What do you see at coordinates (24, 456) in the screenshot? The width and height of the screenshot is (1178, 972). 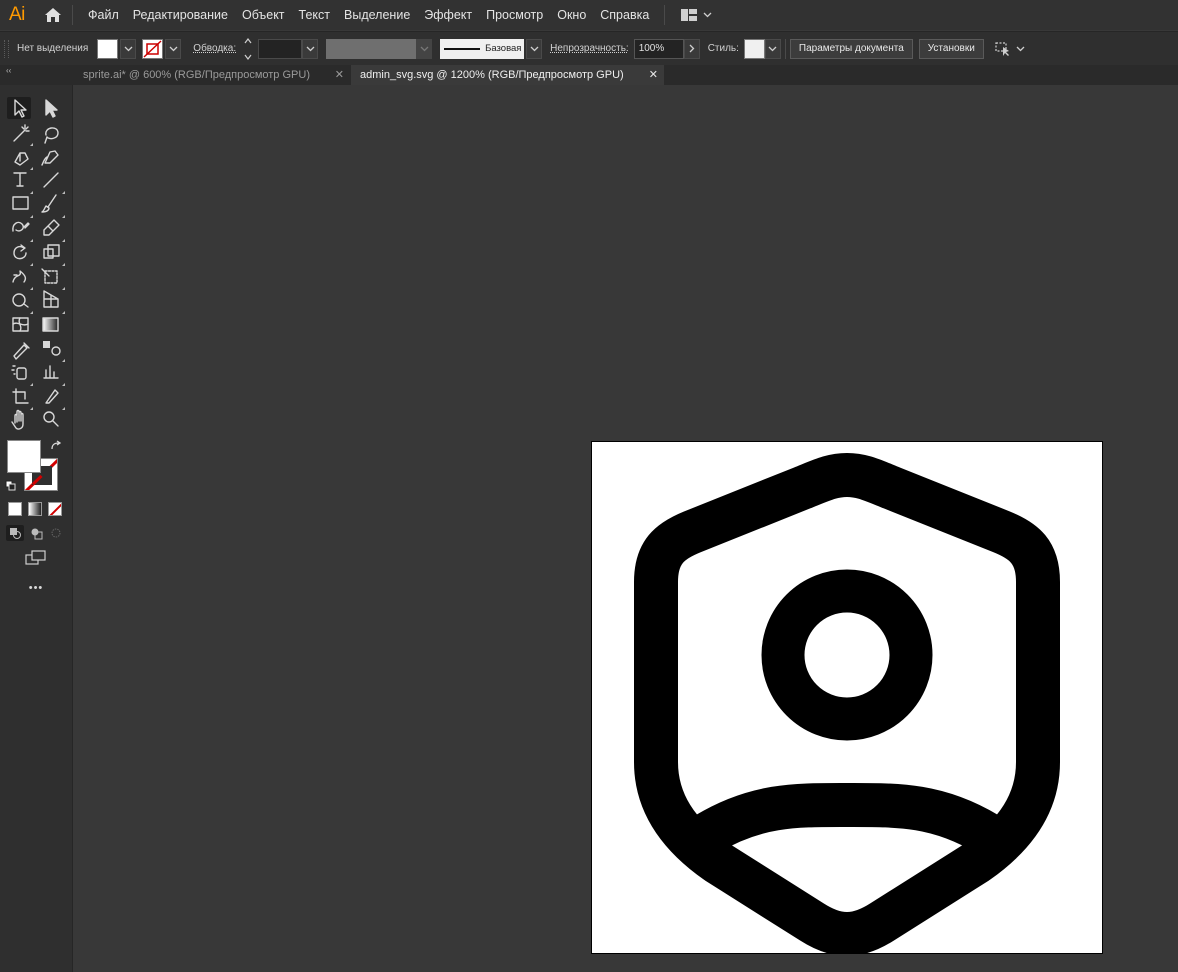 I see `fill-color-box` at bounding box center [24, 456].